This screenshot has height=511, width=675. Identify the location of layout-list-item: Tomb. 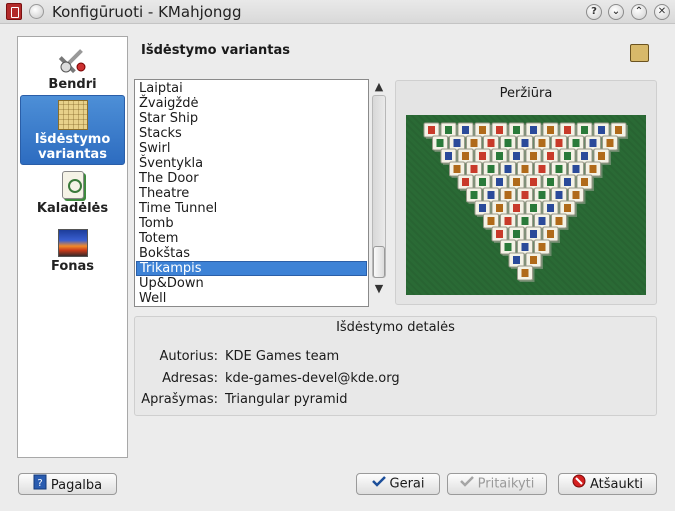
(251, 223).